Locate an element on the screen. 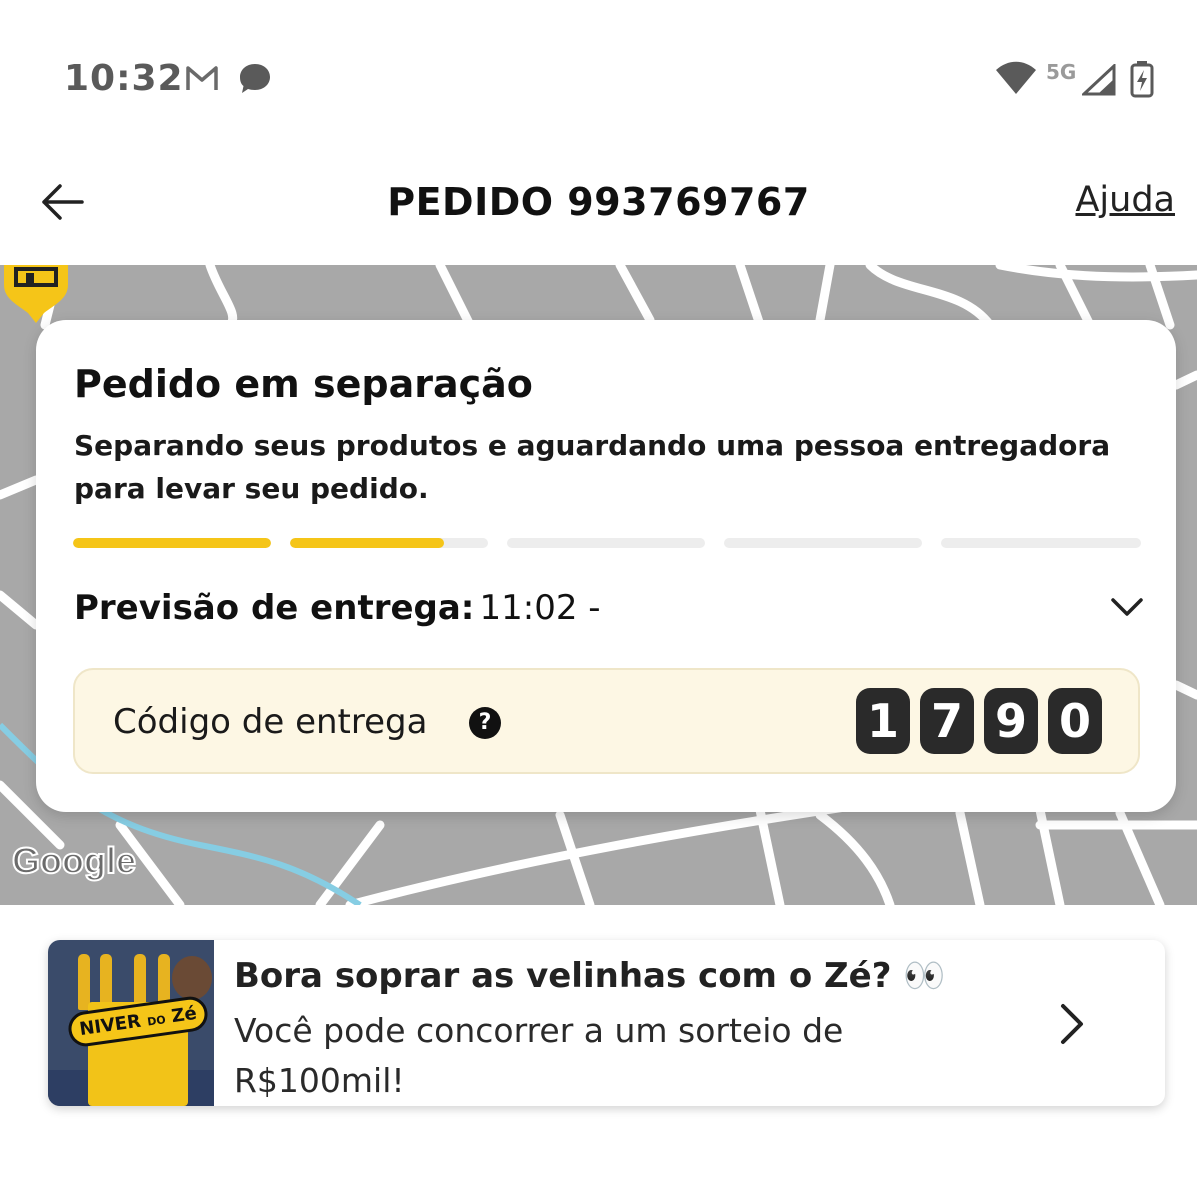 The width and height of the screenshot is (1197, 1200). help-link: Ajuda is located at coordinates (1125, 200).